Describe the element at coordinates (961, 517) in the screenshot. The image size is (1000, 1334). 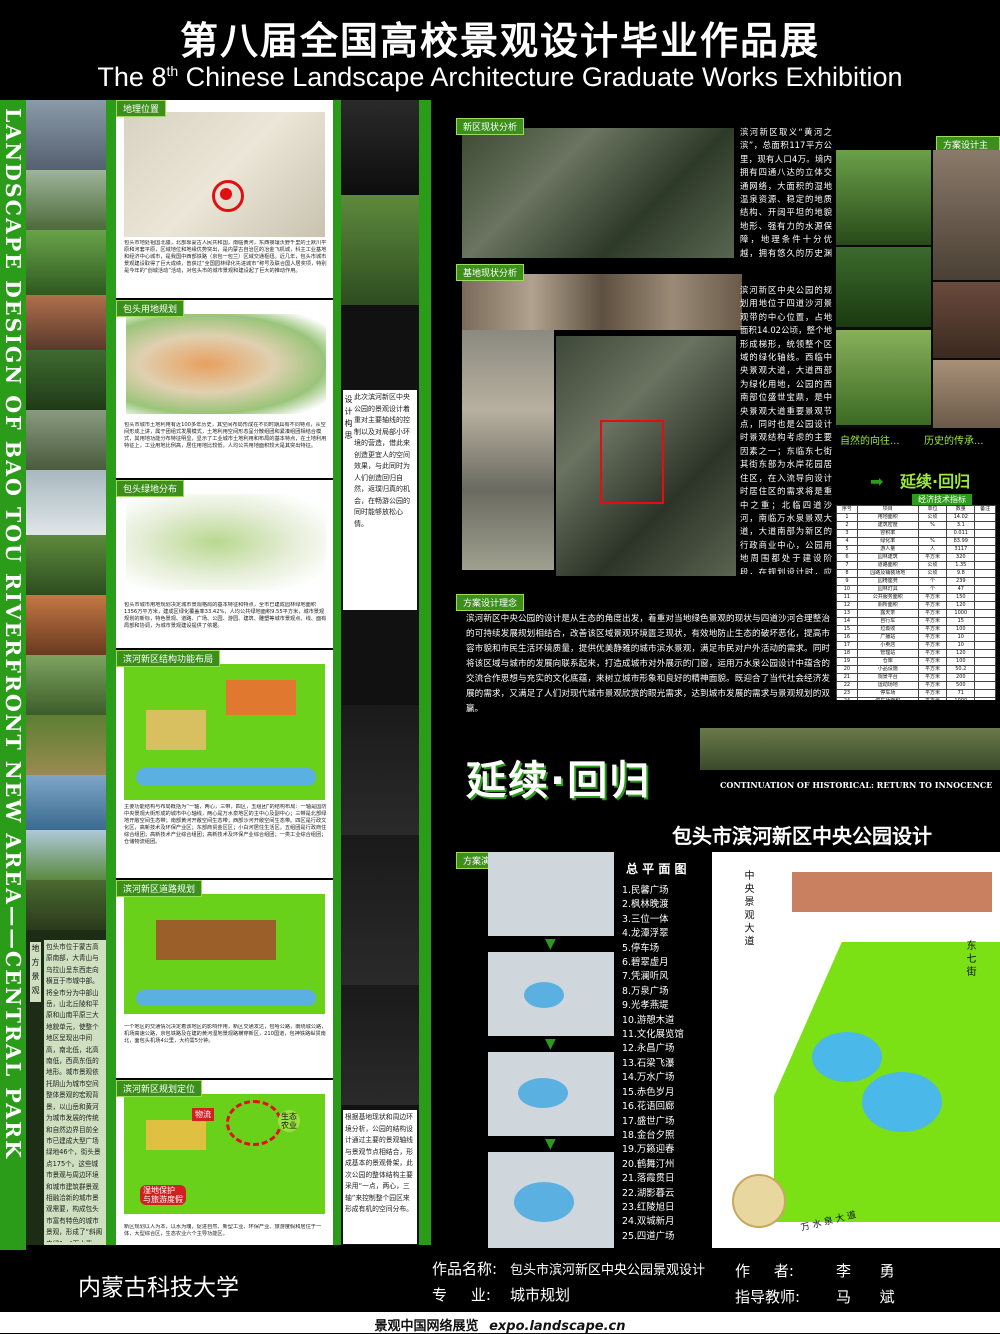
I see `eco-table-cell: 14.02` at that location.